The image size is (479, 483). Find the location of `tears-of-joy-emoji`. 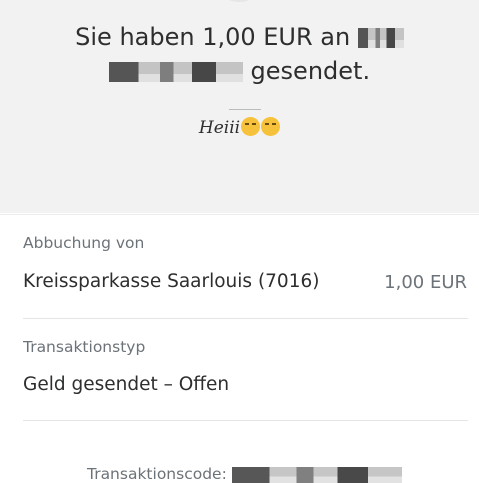

tears-of-joy-emoji is located at coordinates (271, 126).